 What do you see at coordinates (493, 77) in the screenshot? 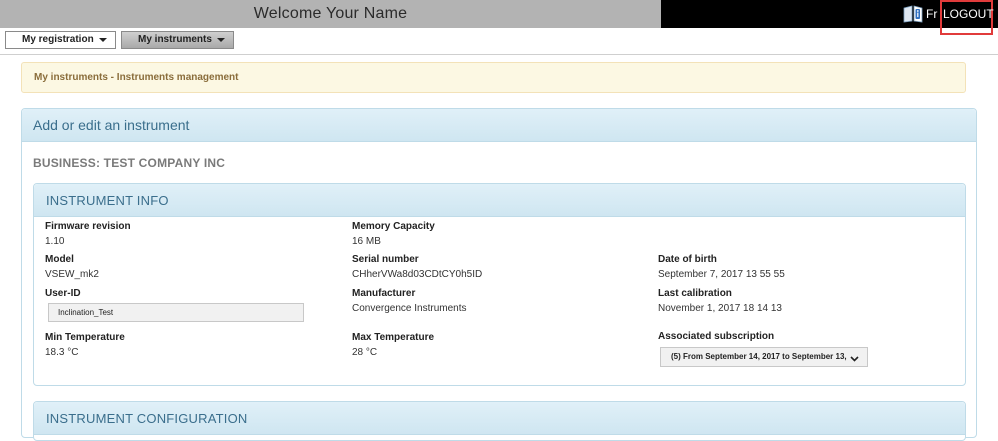
I see `breadcrumb-notice: My instruments - Instruments management` at bounding box center [493, 77].